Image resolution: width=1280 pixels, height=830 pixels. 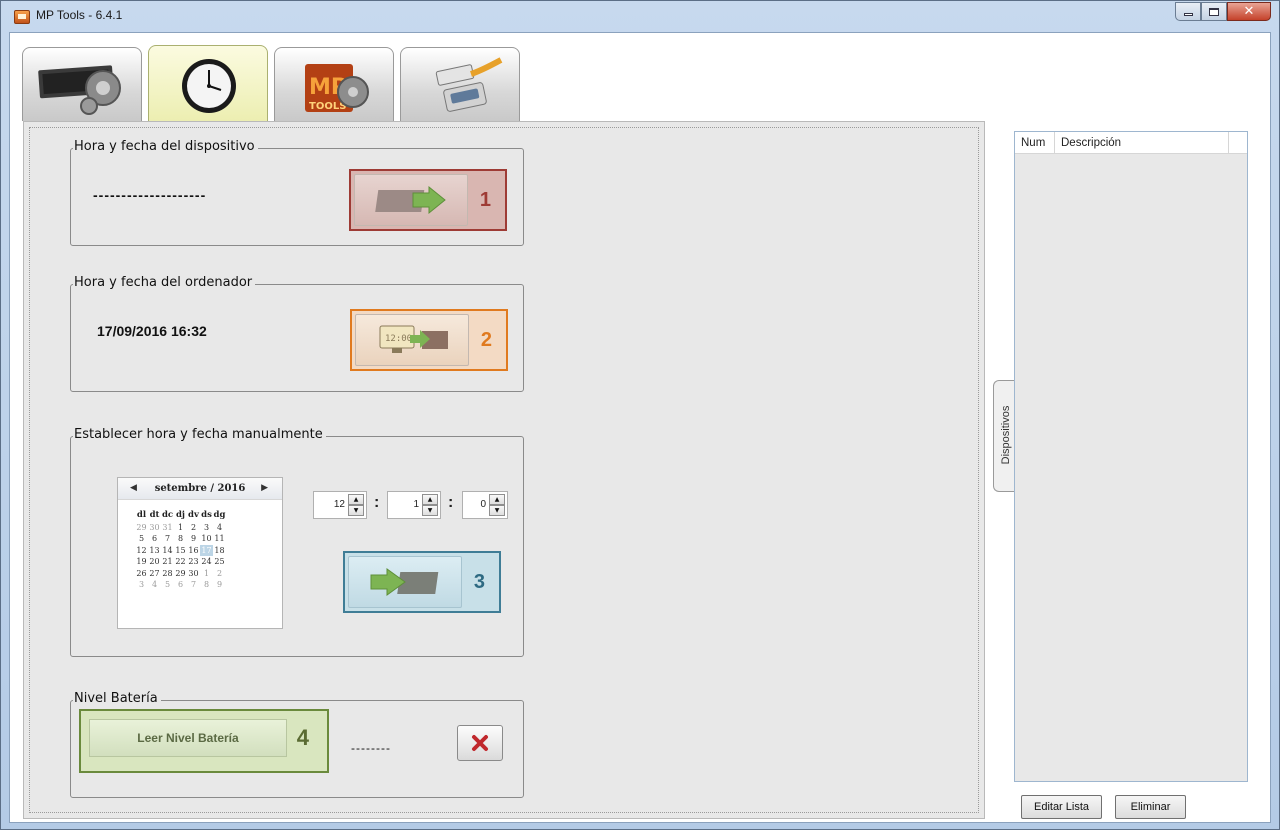 I want to click on calendar-week: 5 6 7 8 9 10 11, so click(x=180, y=539).